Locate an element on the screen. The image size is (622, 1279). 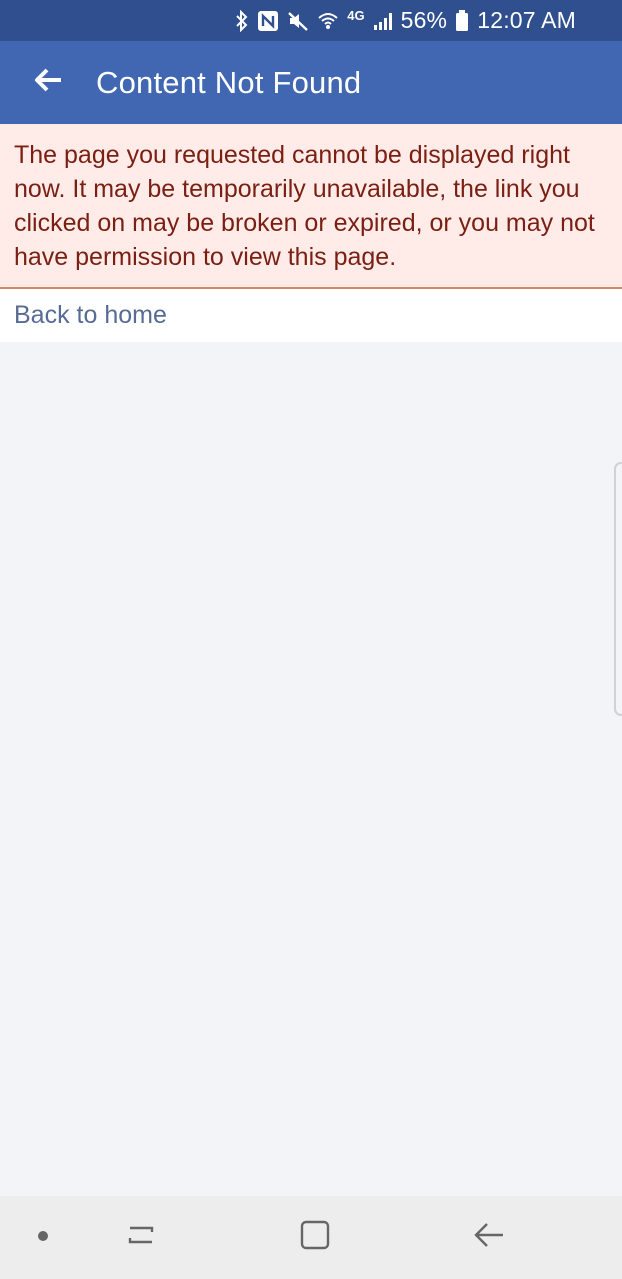
back-button is located at coordinates (48, 82).